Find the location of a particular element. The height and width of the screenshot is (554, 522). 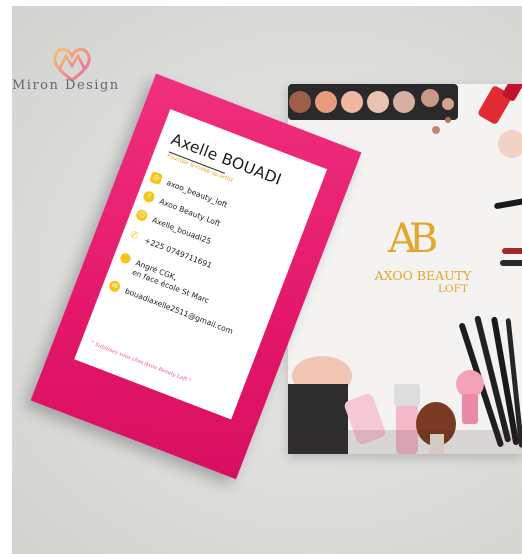

snapchat-icon: ☺ is located at coordinates (142, 215).